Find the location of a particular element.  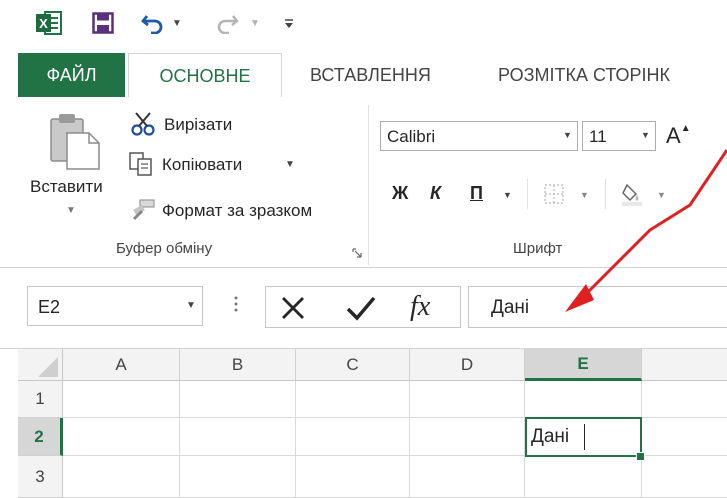

annotation-arrow is located at coordinates (646, 230).